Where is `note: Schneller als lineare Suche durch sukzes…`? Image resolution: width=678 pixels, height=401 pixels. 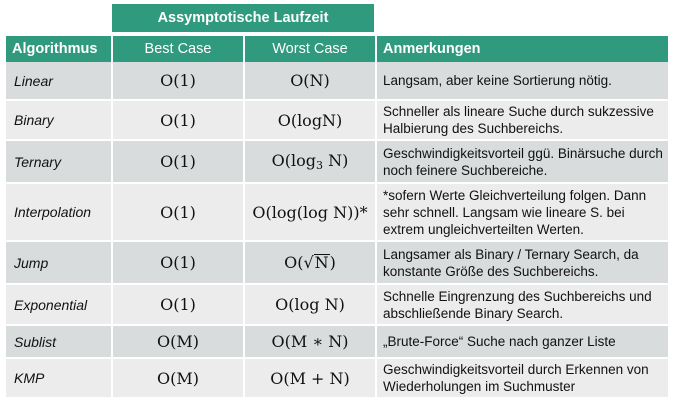
note: Schneller als lineare Suche durch sukzes… is located at coordinates (522, 120).